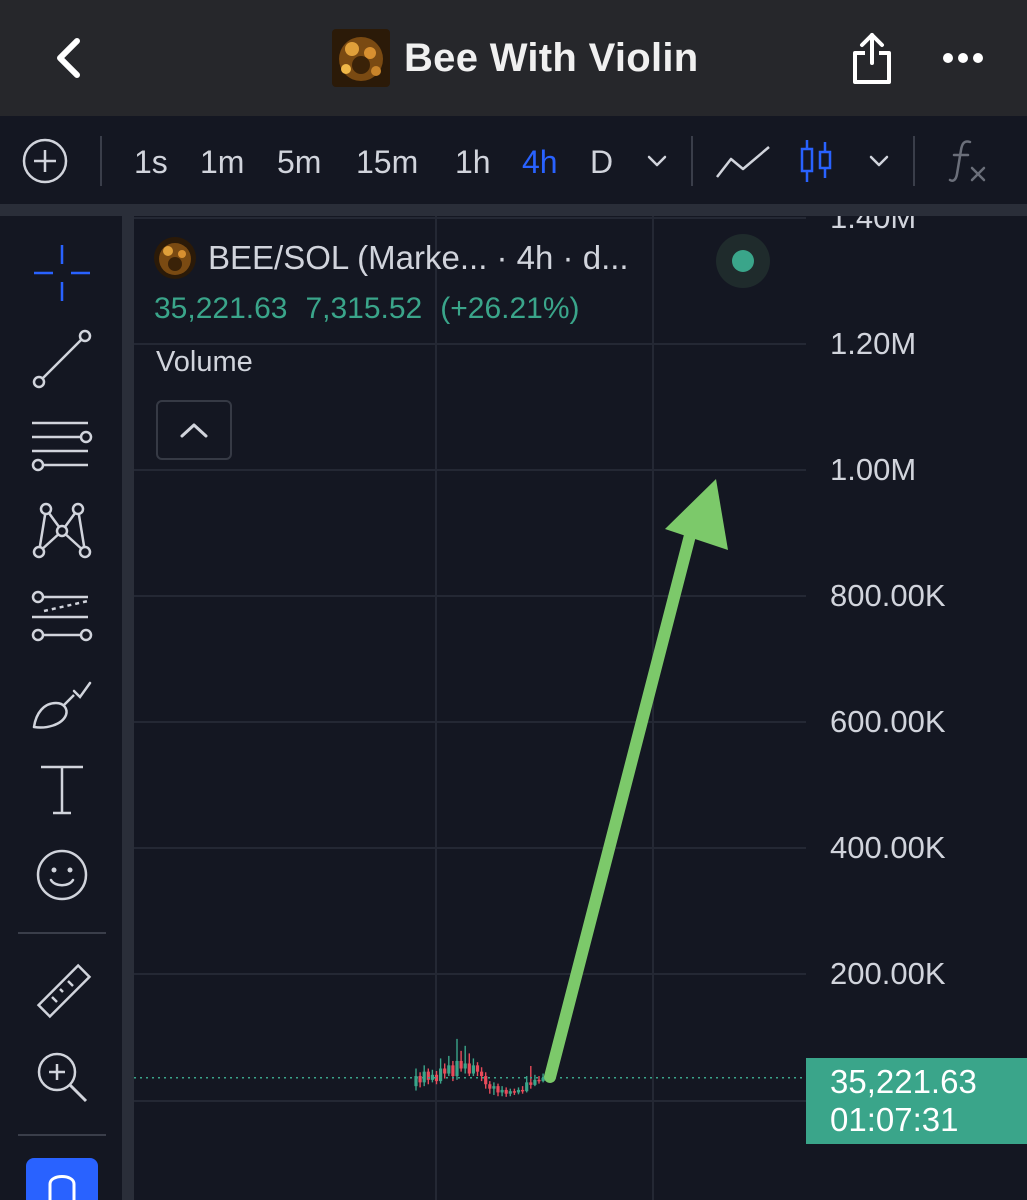 The image size is (1027, 1200). I want to click on trend-line-tool, so click(62, 359).